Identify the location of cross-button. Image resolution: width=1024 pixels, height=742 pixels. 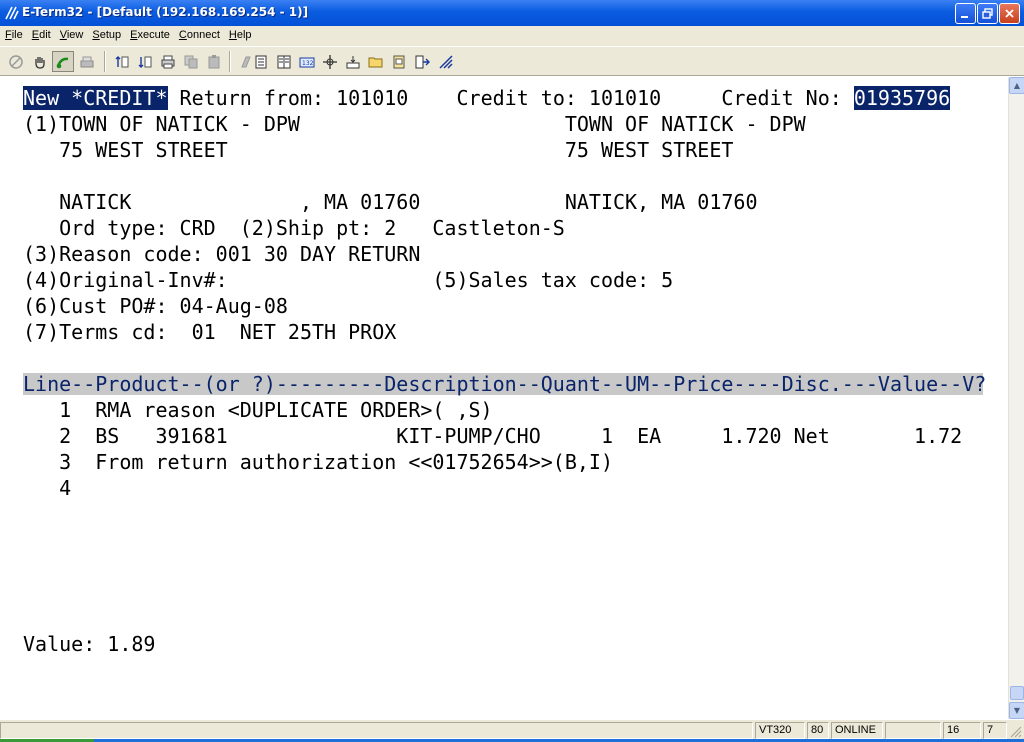
(330, 61).